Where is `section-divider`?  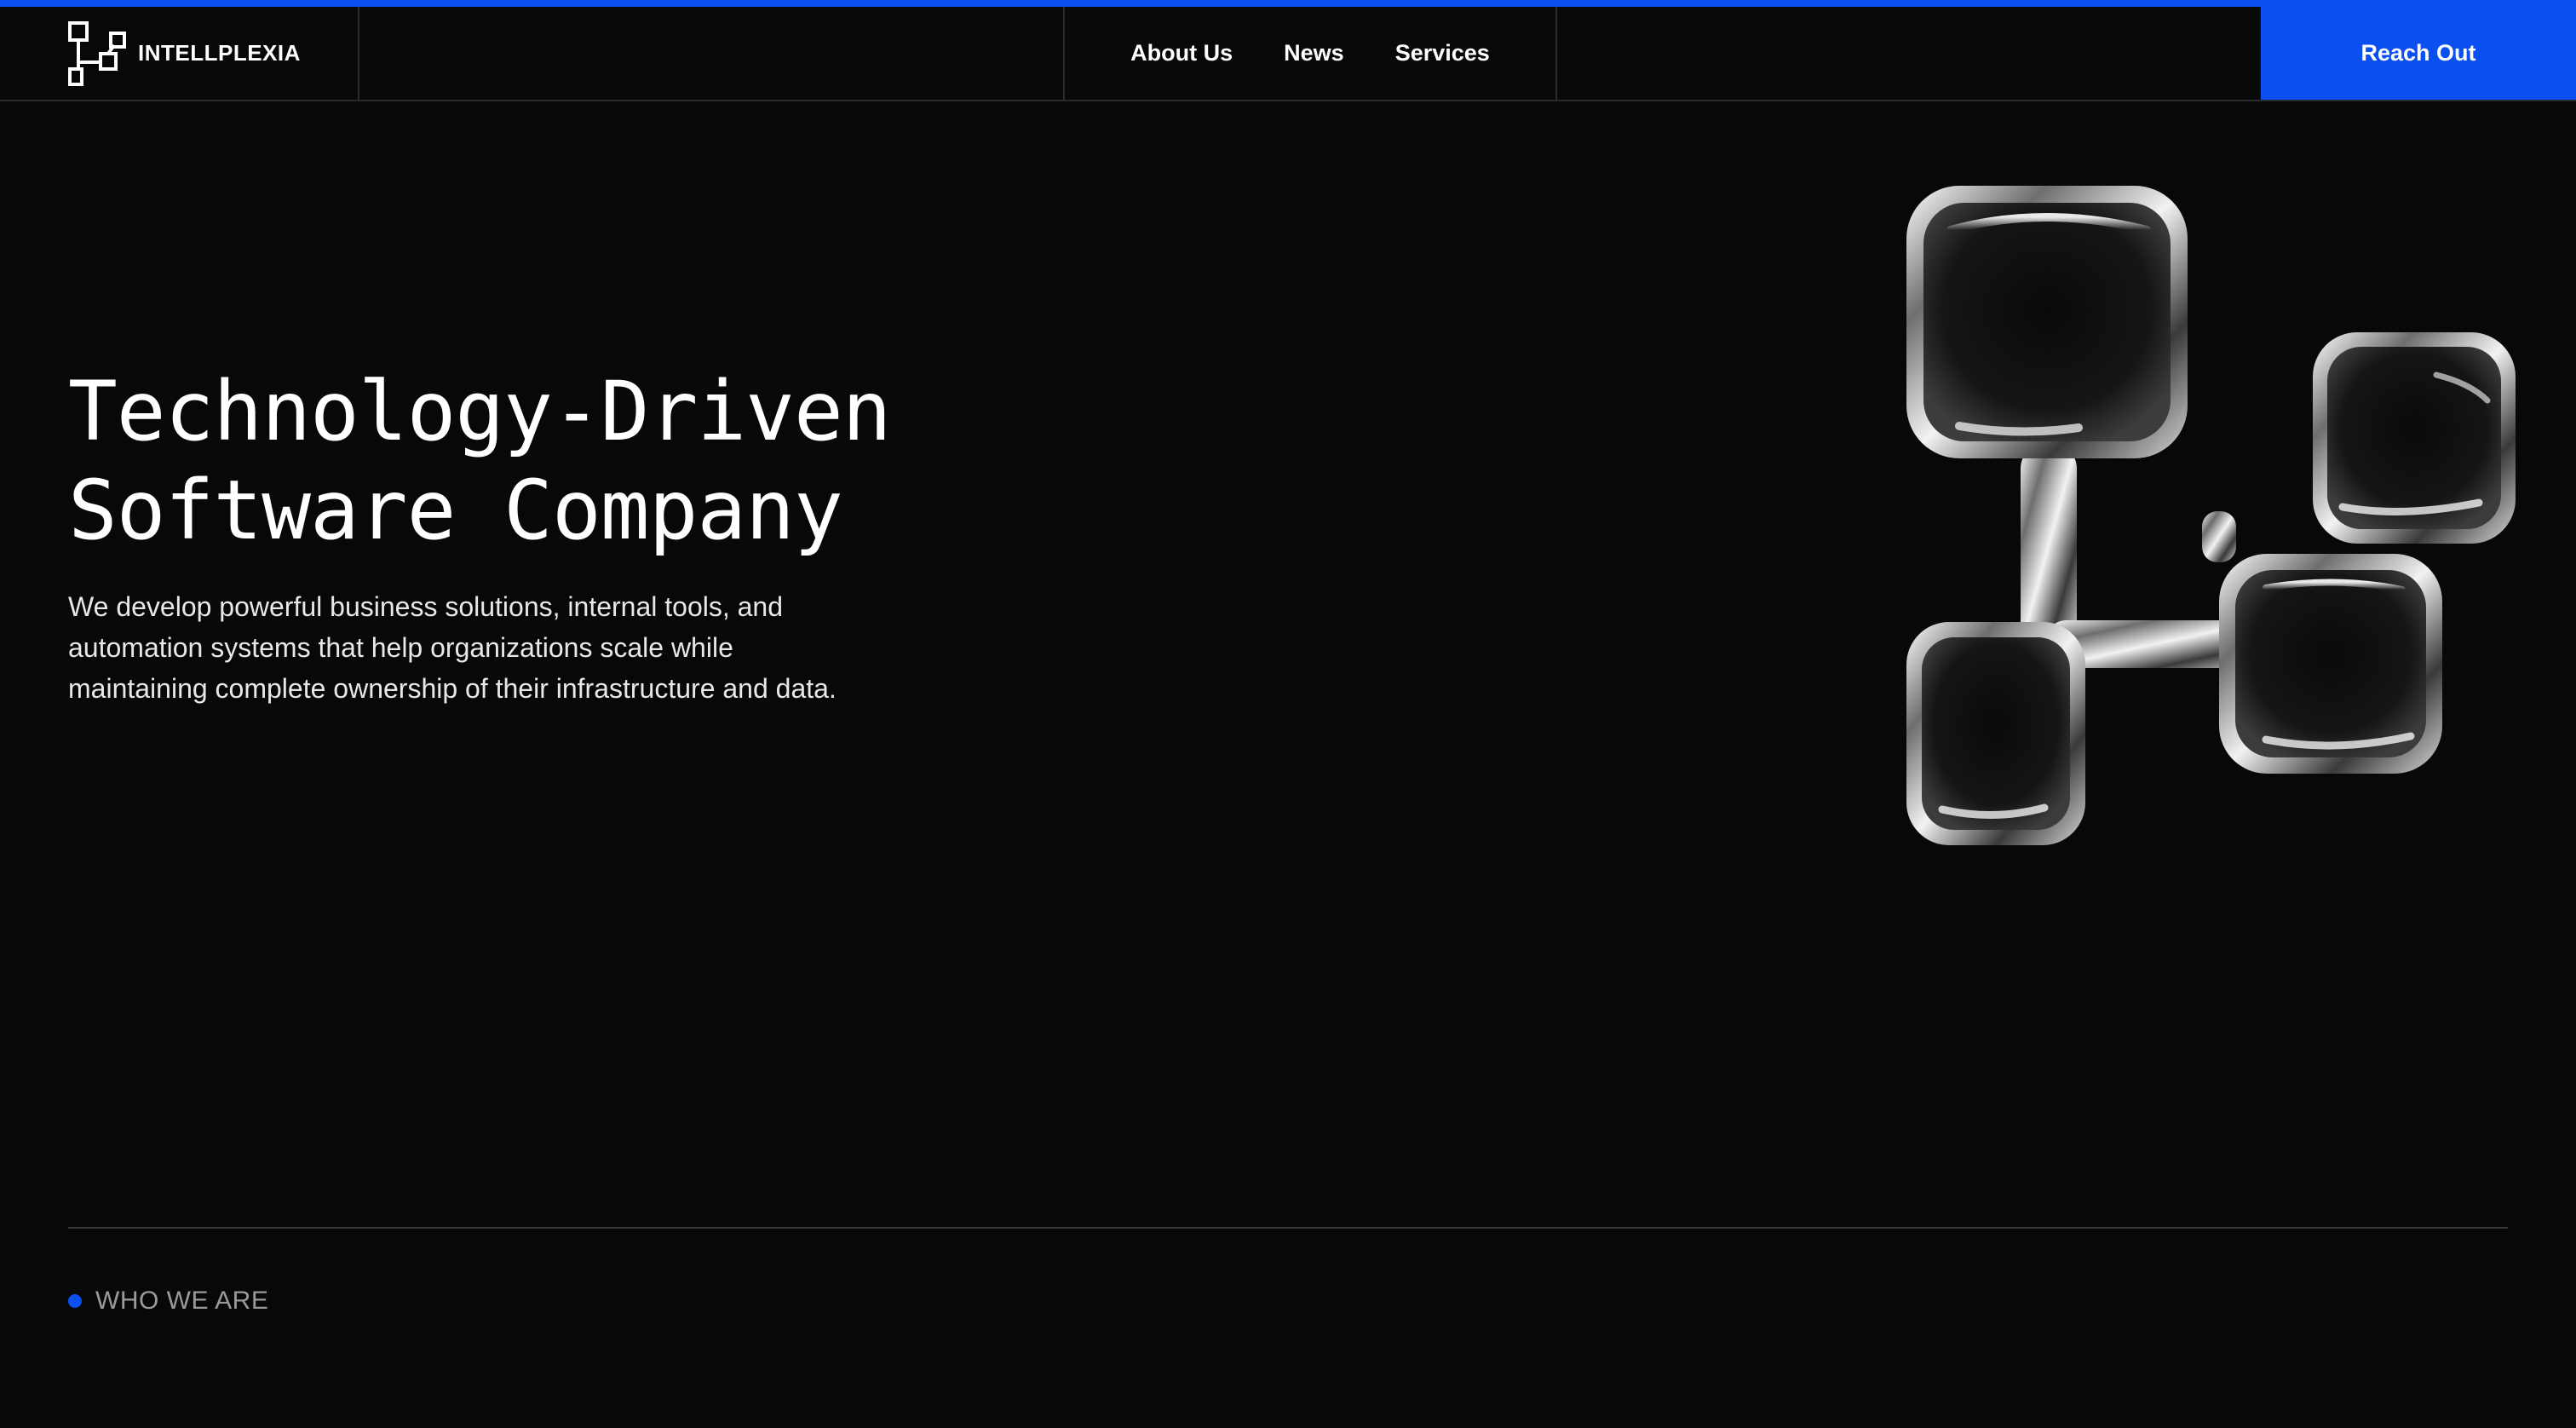 section-divider is located at coordinates (1288, 1228).